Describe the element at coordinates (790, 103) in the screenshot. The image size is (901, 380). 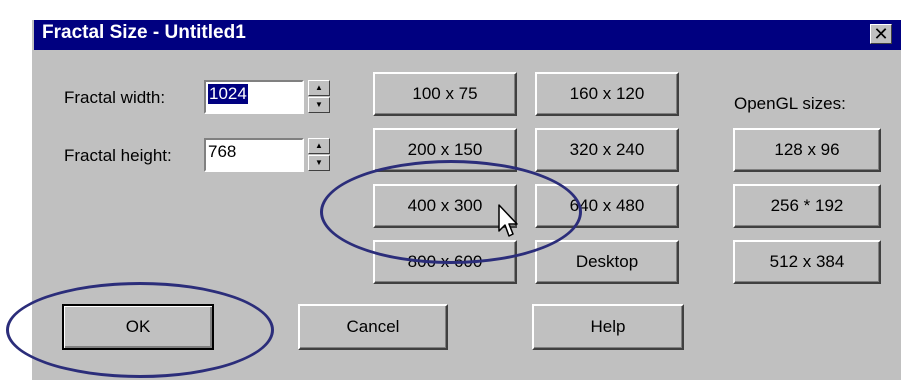
I see `opengl-sizes-label: OpenGL sizes:` at that location.